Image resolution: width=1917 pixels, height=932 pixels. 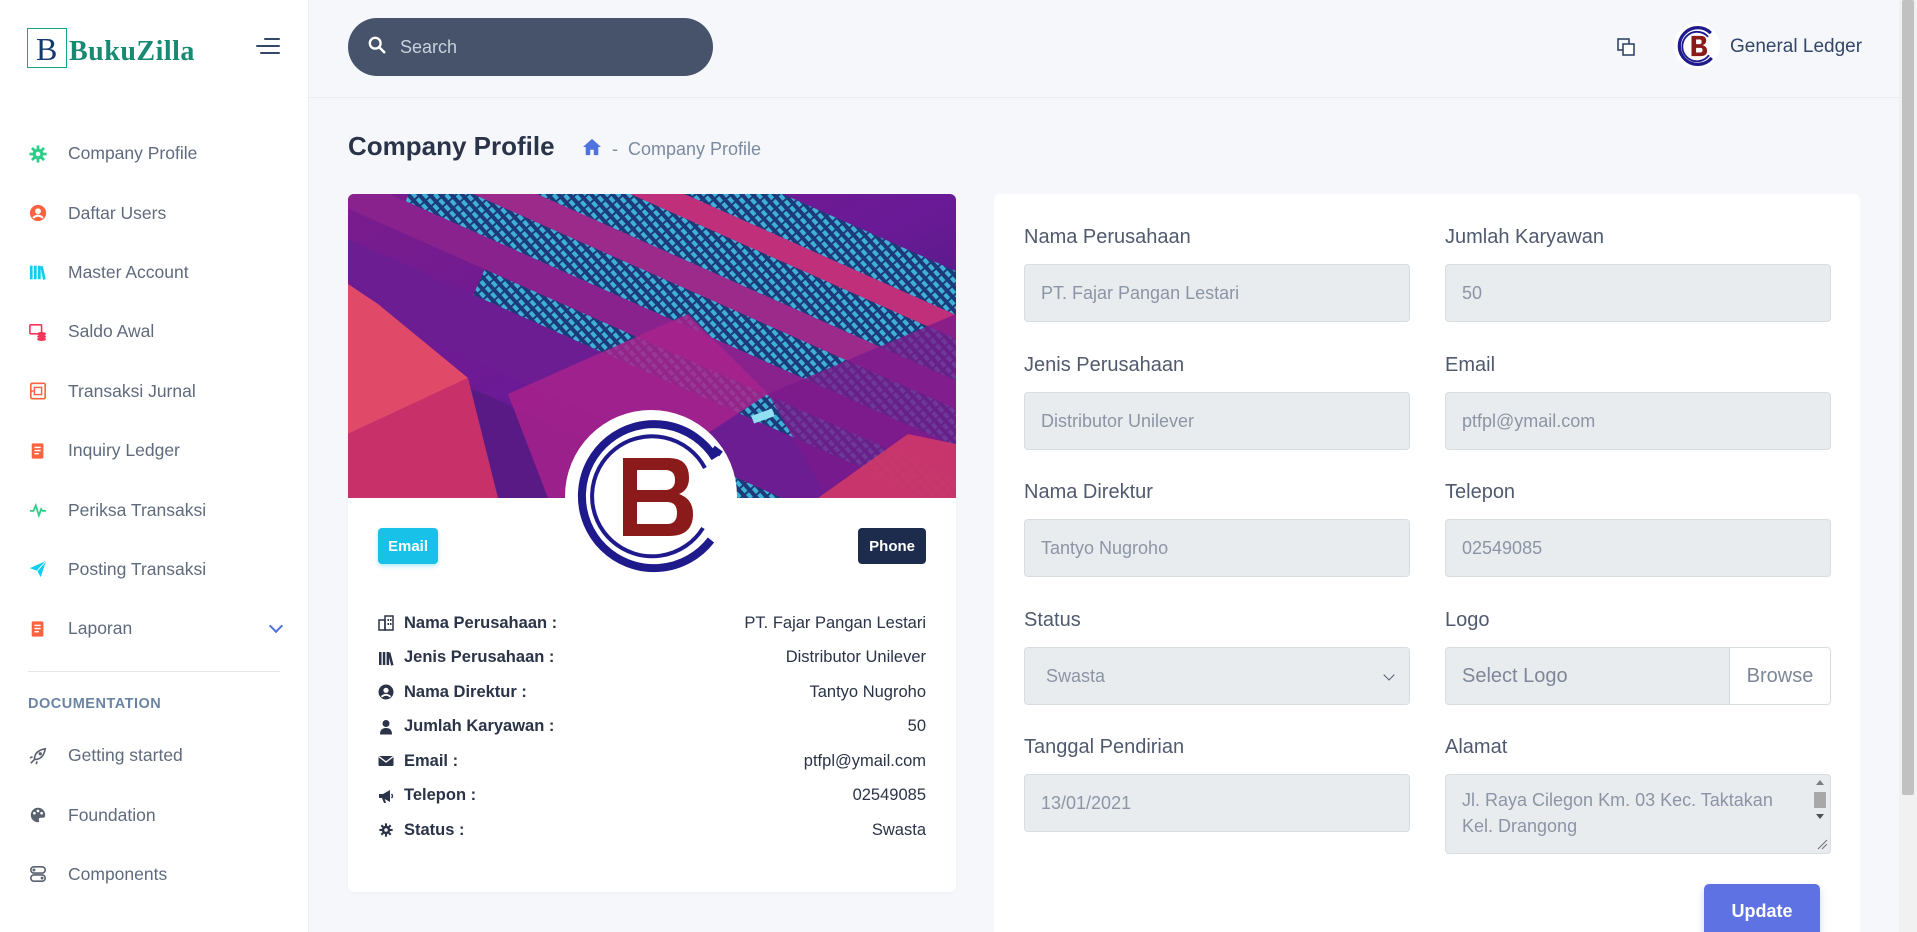 I want to click on chevron-down-icon, so click(x=276, y=626).